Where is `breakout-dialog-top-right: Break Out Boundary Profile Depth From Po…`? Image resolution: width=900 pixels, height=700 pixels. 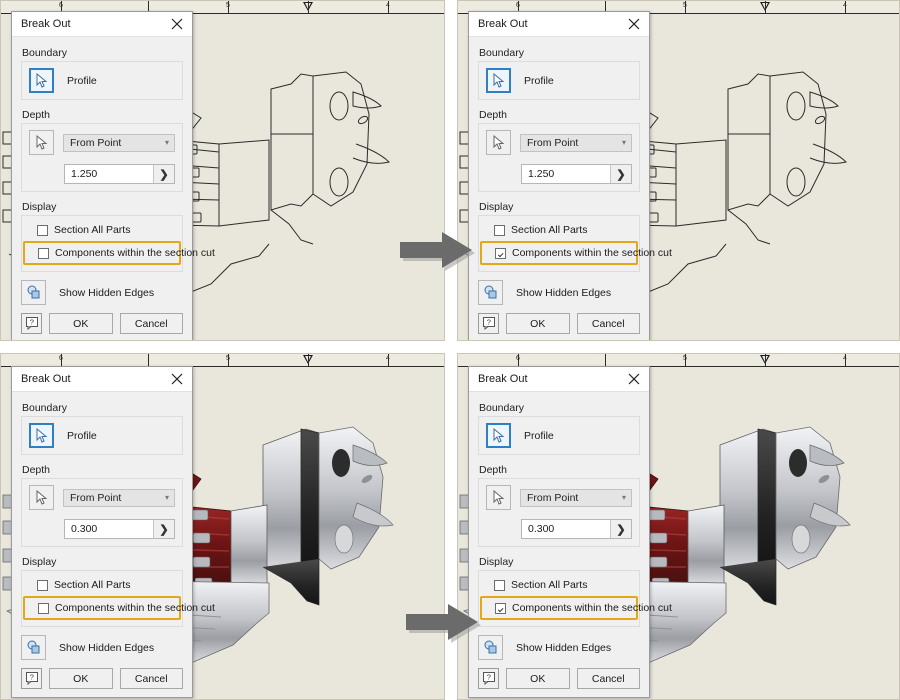 breakout-dialog-top-right: Break Out Boundary Profile Depth From Po… is located at coordinates (570, 175).